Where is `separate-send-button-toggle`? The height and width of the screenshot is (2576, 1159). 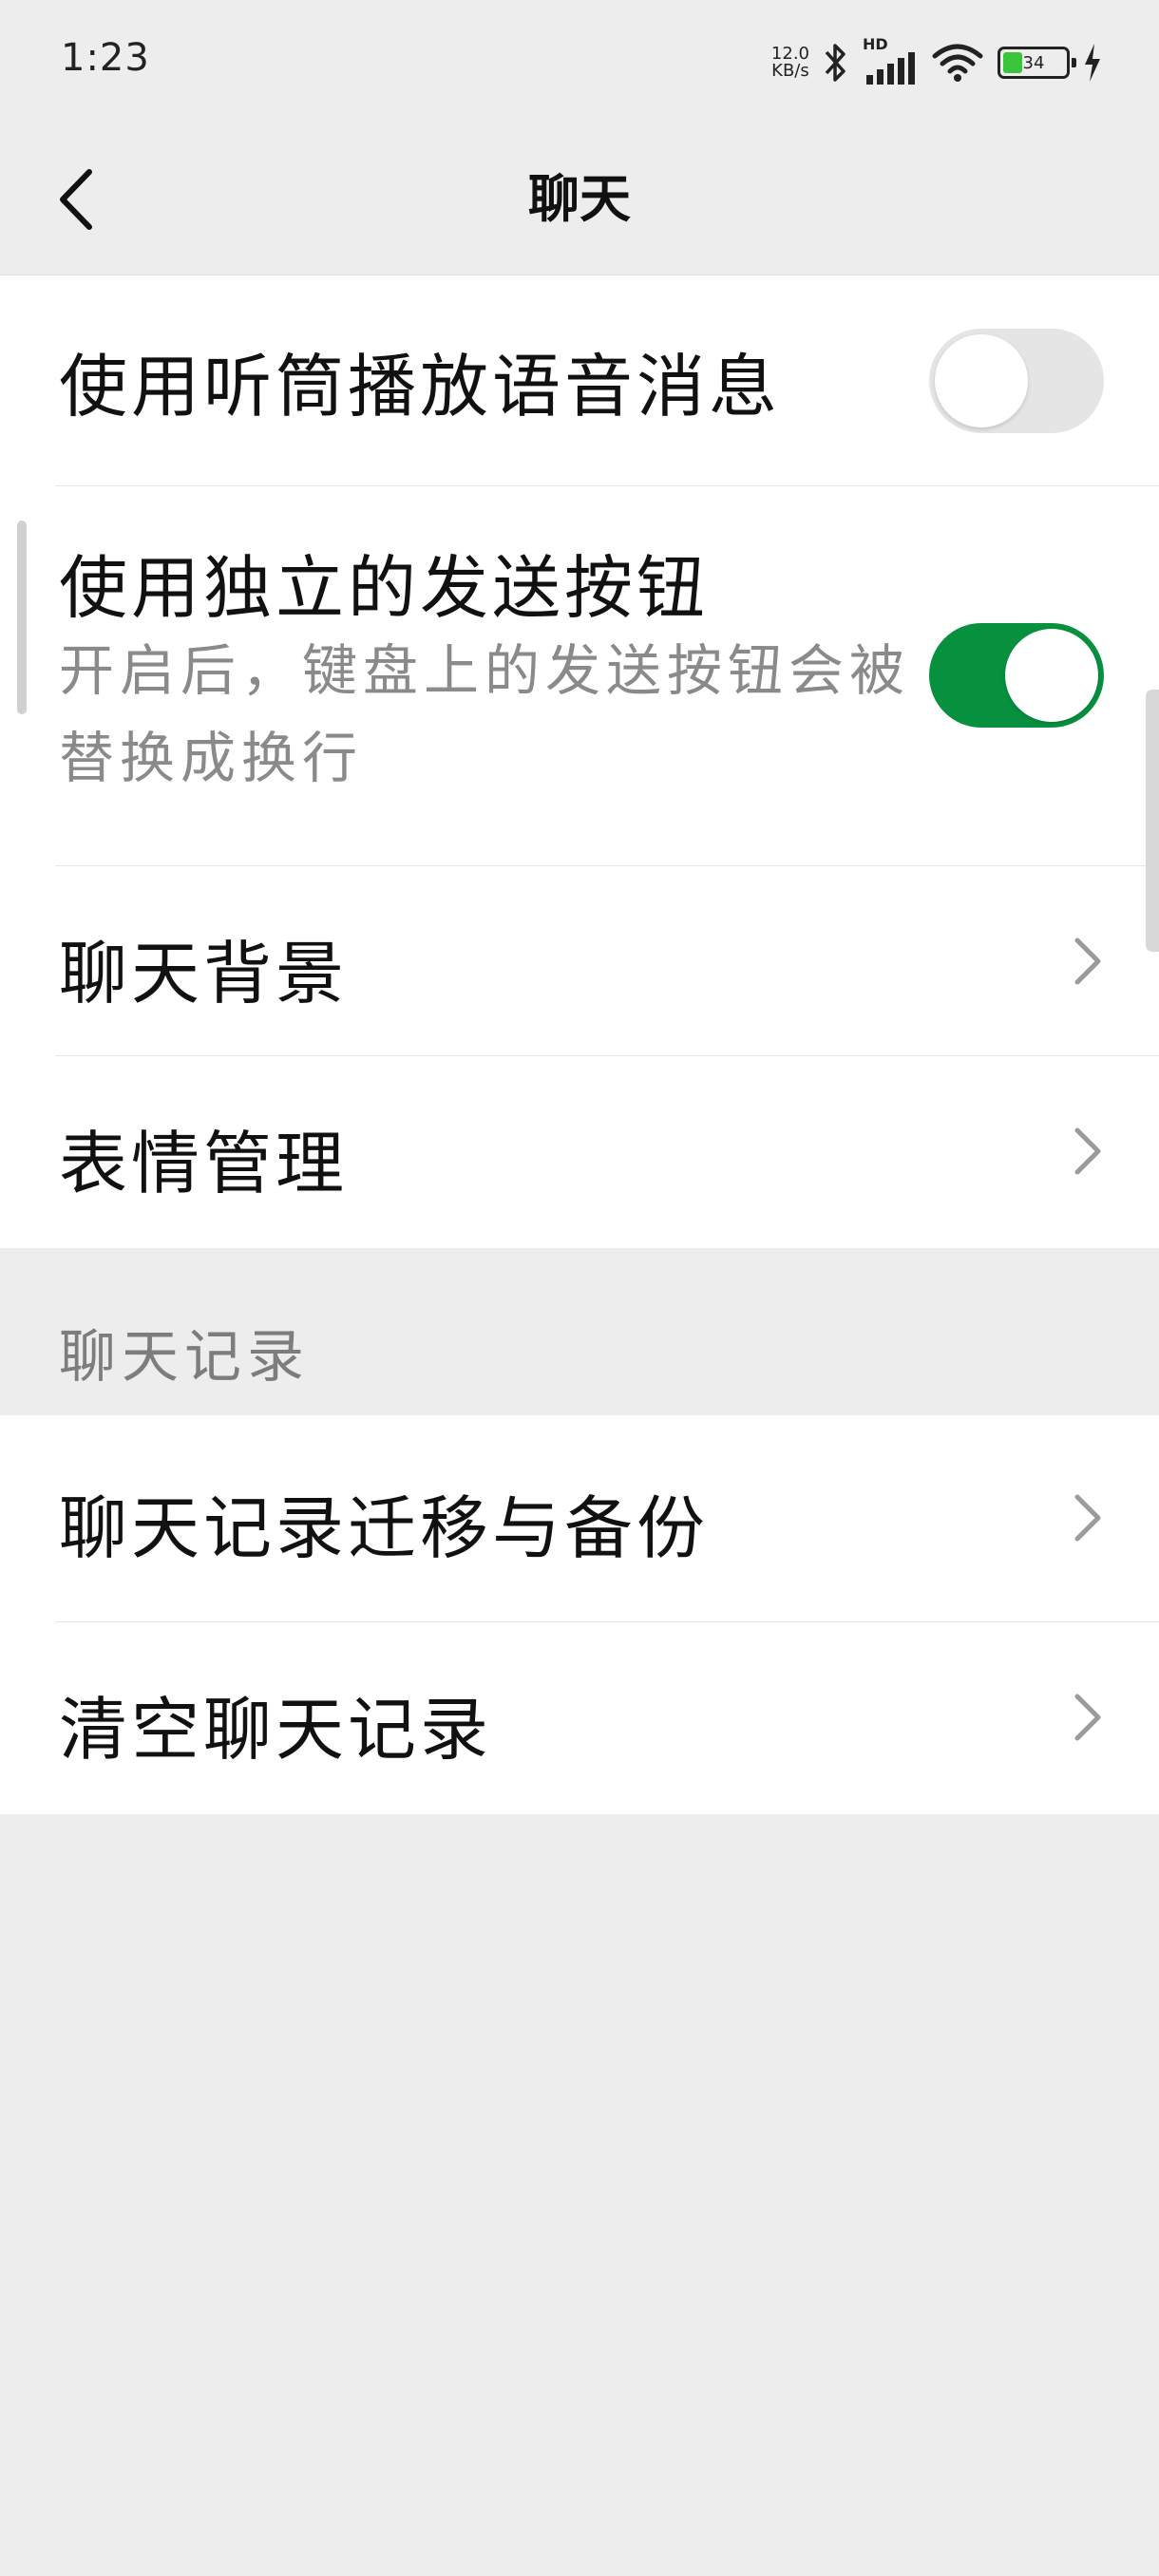 separate-send-button-toggle is located at coordinates (1016, 675).